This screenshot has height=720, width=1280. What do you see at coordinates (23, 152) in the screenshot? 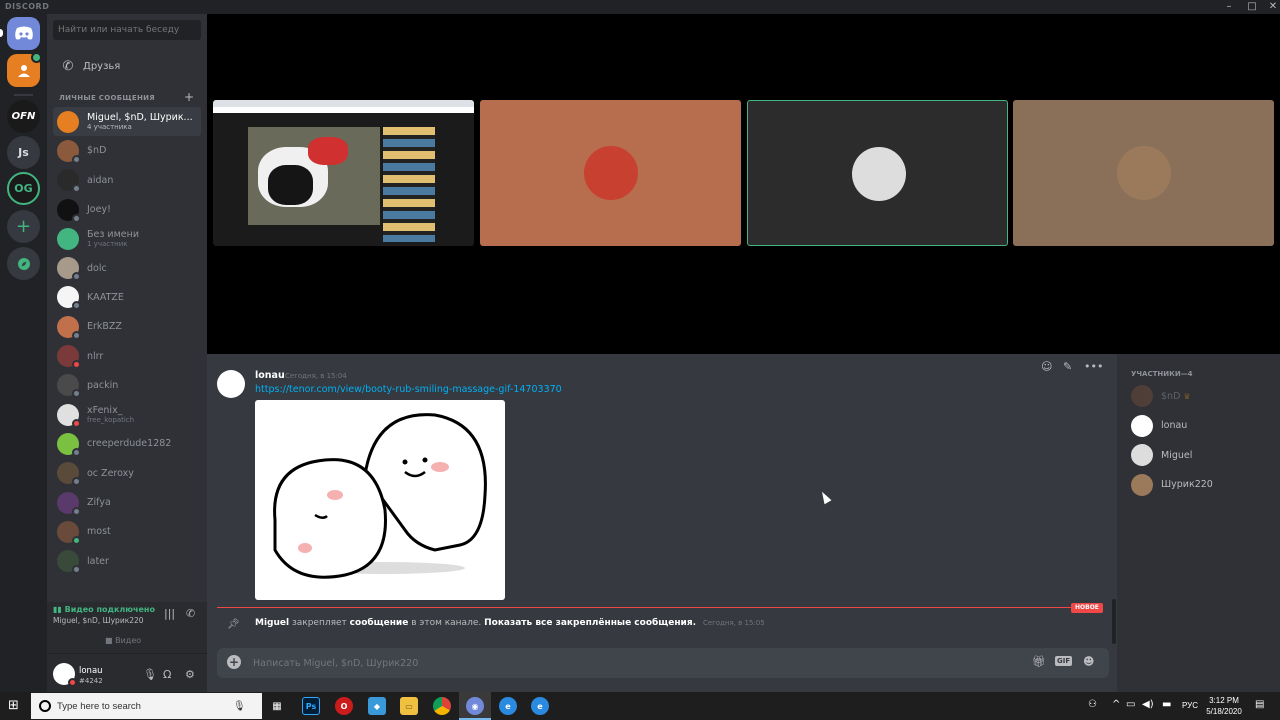
I see `server-js: Js` at bounding box center [23, 152].